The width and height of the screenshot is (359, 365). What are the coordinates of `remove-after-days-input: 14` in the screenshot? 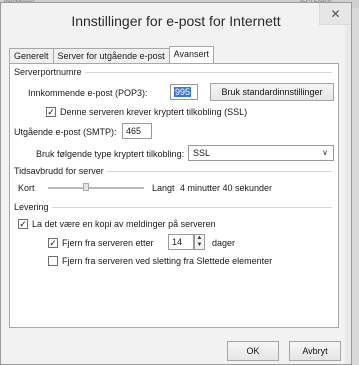 It's located at (181, 242).